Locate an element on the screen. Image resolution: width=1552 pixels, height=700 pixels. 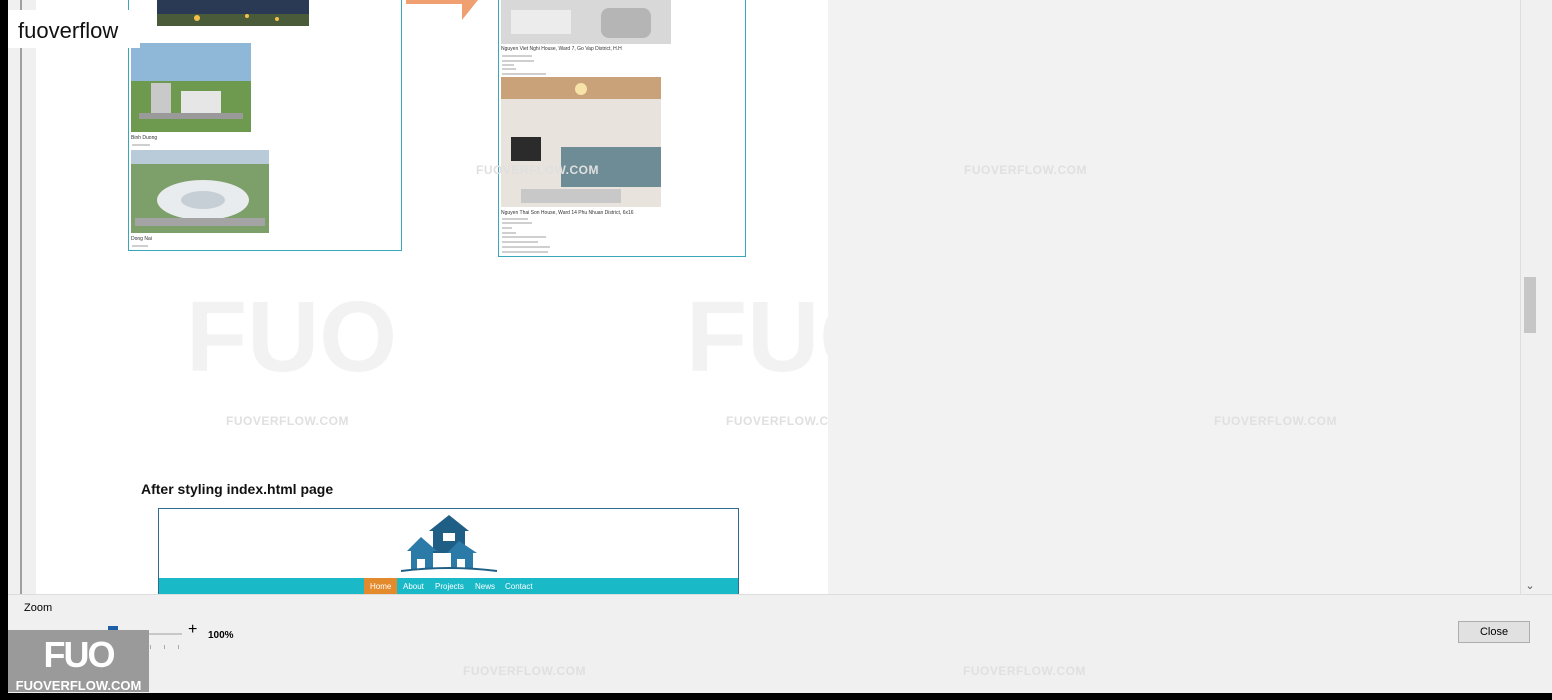
city-image-top is located at coordinates (233, 13).